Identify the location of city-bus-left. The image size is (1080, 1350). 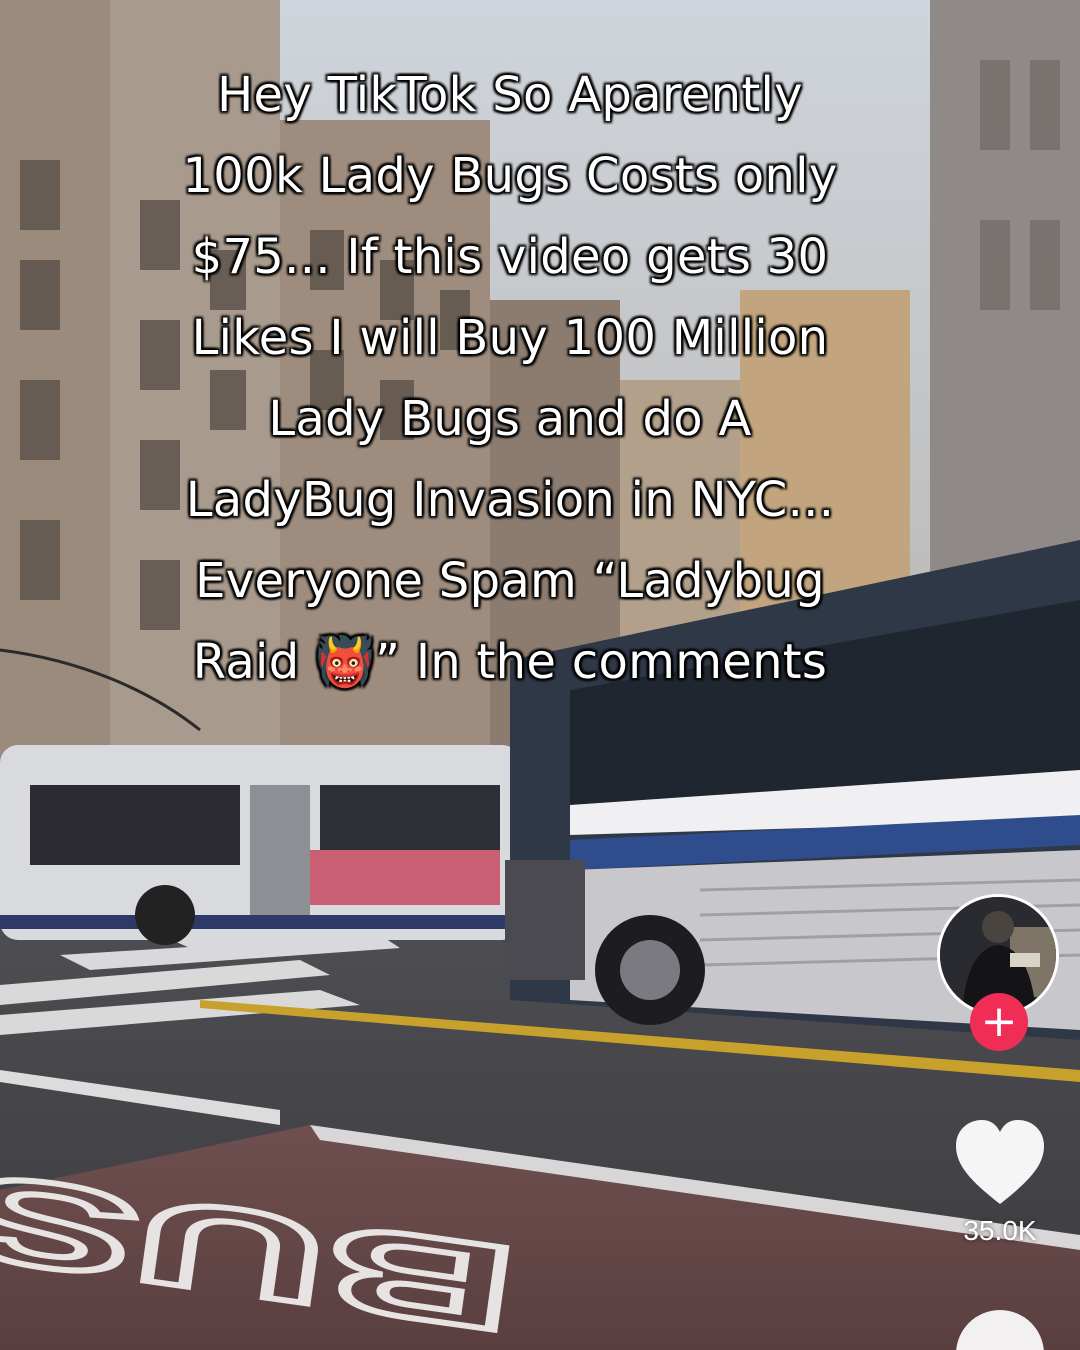
(260, 845).